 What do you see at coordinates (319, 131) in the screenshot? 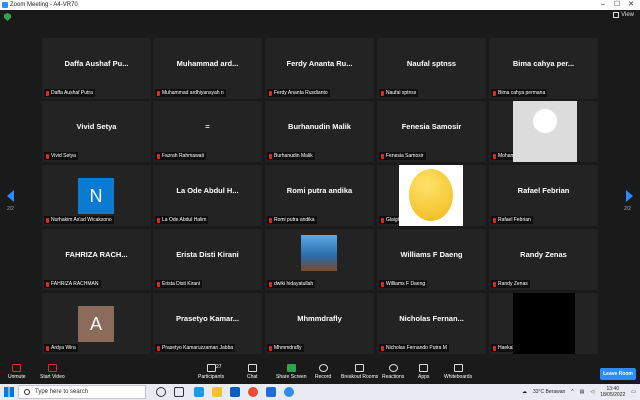
I see `participant-tile: Burhanudin Malik Burhanudin Malik` at bounding box center [319, 131].